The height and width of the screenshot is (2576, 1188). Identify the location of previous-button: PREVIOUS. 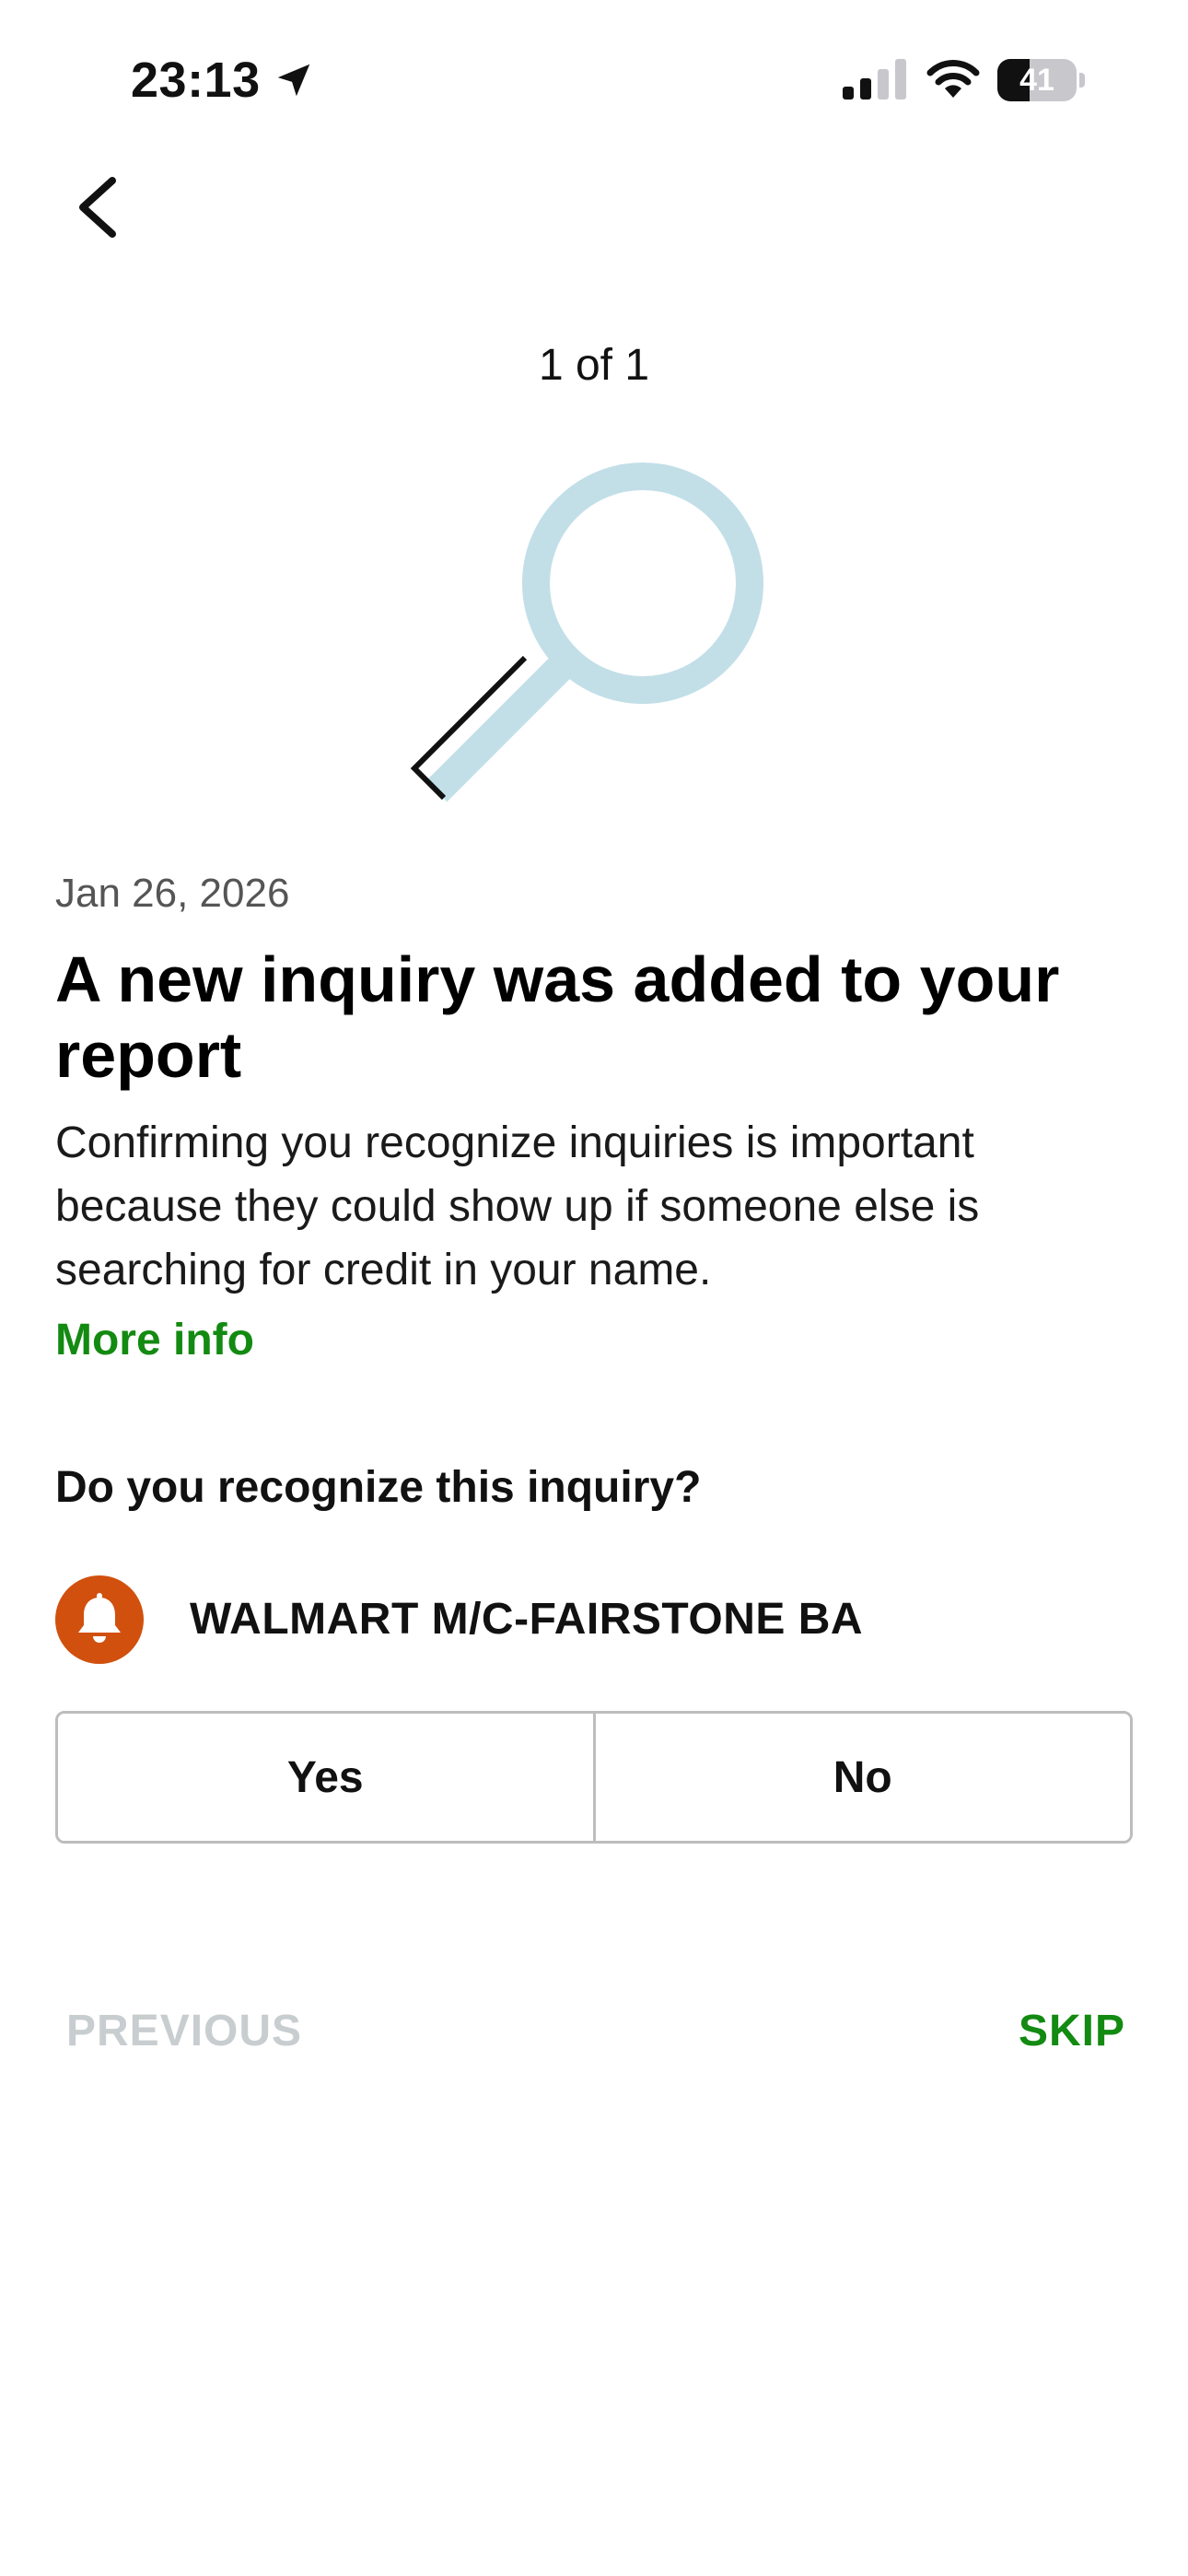
(184, 2031).